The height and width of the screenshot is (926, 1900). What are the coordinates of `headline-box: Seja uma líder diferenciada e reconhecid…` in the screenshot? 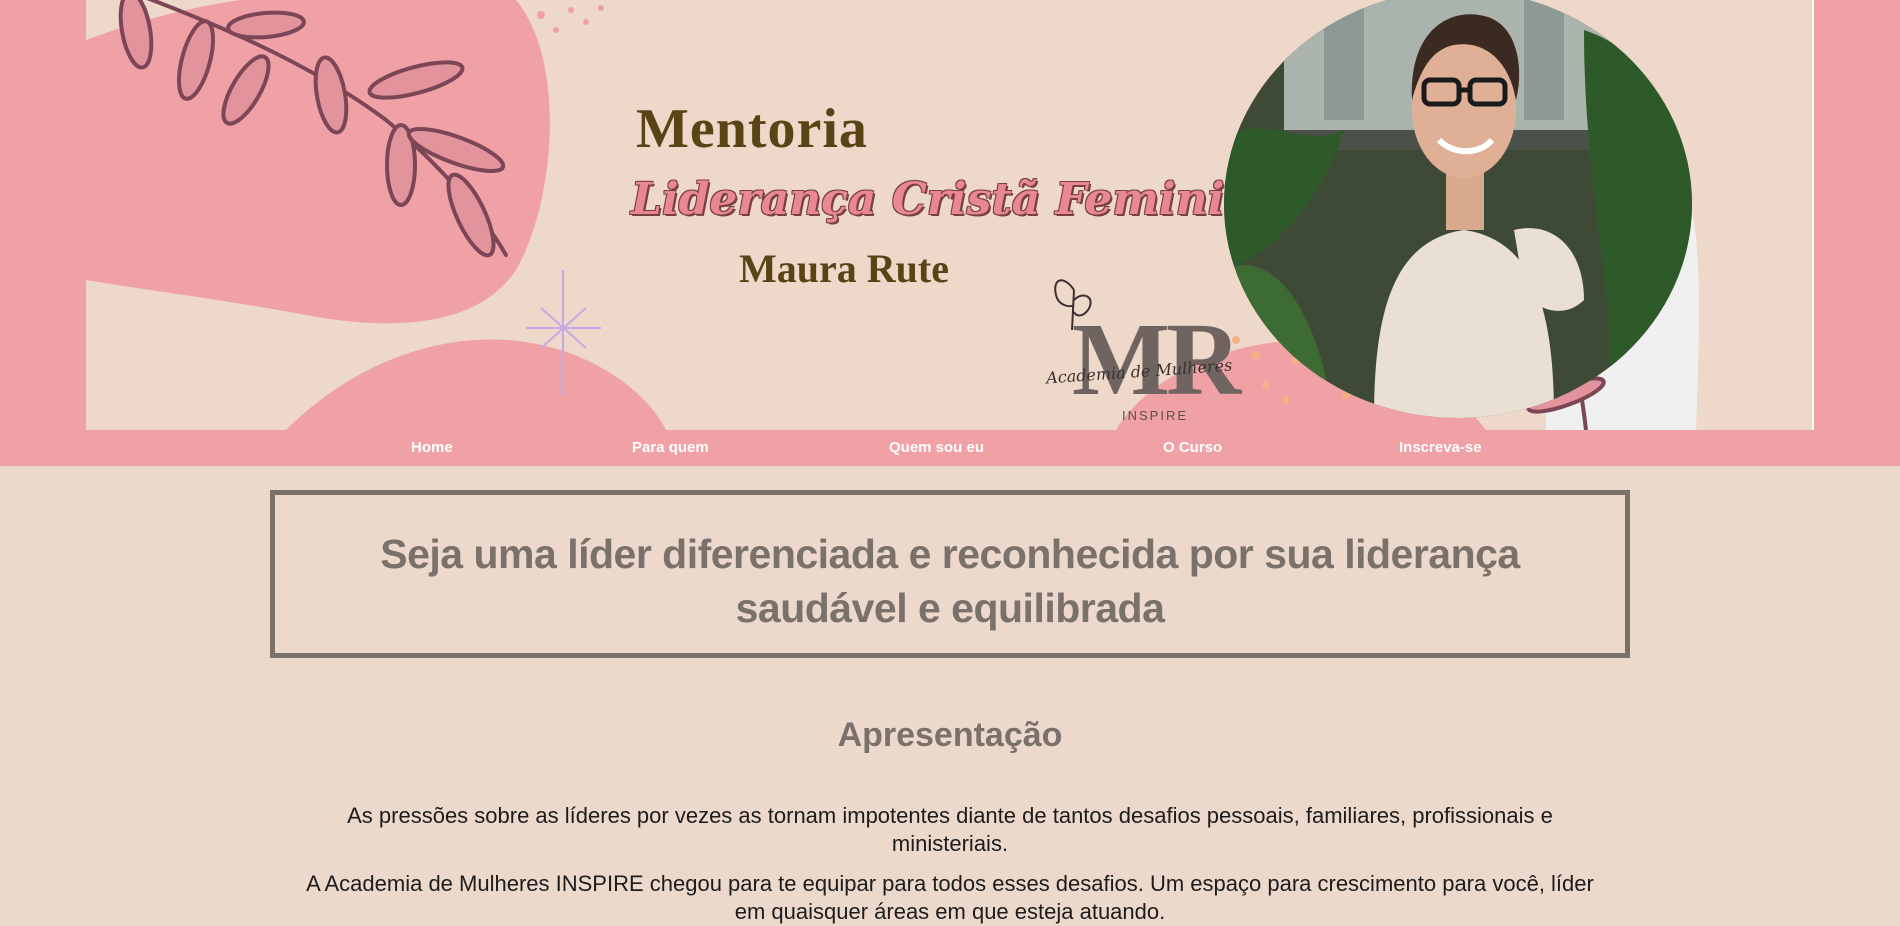 It's located at (950, 574).